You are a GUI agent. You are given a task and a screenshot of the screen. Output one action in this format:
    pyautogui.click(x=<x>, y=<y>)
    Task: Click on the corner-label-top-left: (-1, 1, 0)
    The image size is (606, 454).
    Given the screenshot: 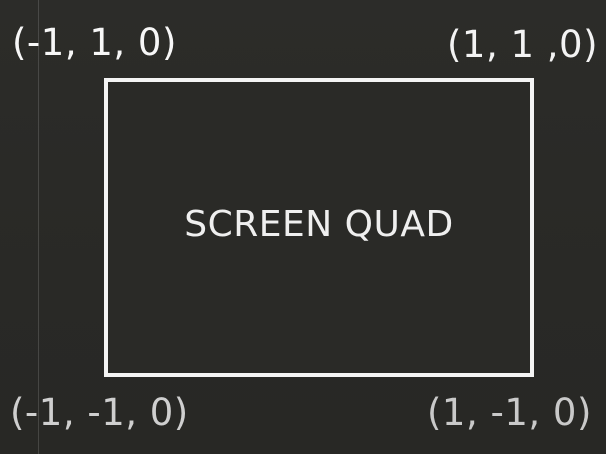 What is the action you would take?
    pyautogui.click(x=94, y=42)
    